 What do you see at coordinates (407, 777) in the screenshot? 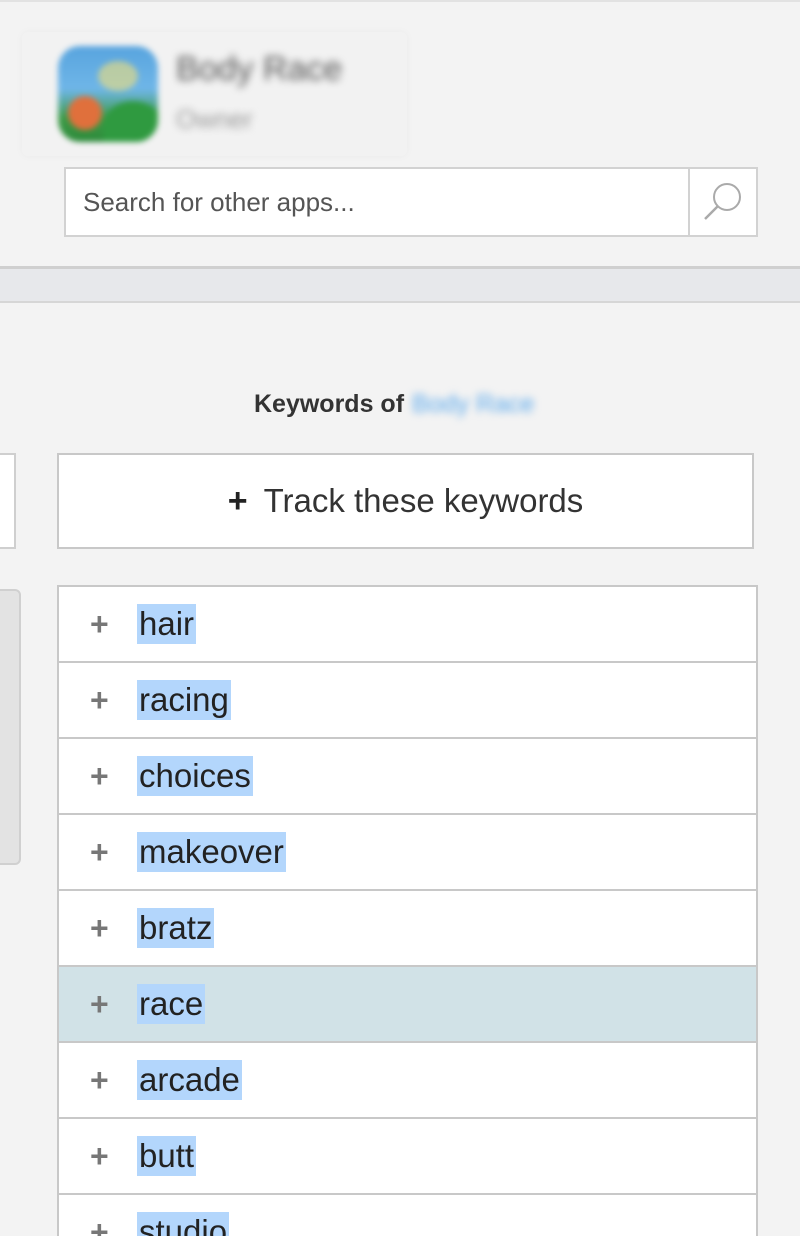
I see `keyword-row: + choices` at bounding box center [407, 777].